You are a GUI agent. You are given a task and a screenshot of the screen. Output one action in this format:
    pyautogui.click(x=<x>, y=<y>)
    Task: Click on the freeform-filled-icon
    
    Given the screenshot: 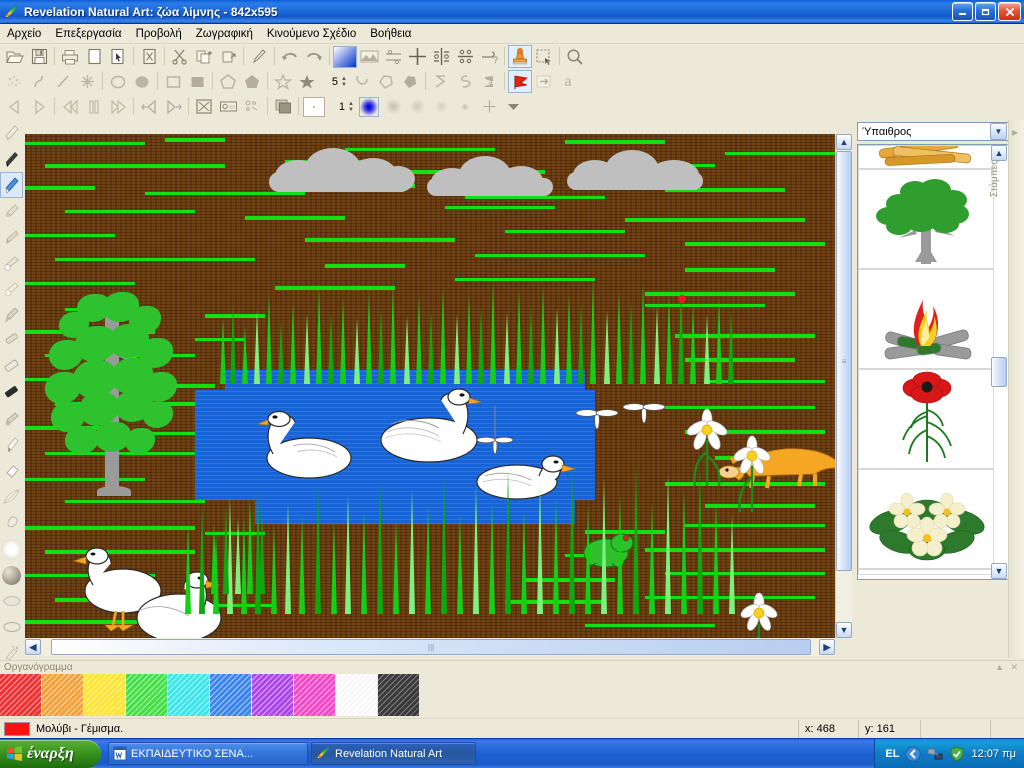 What is the action you would take?
    pyautogui.click(x=410, y=81)
    